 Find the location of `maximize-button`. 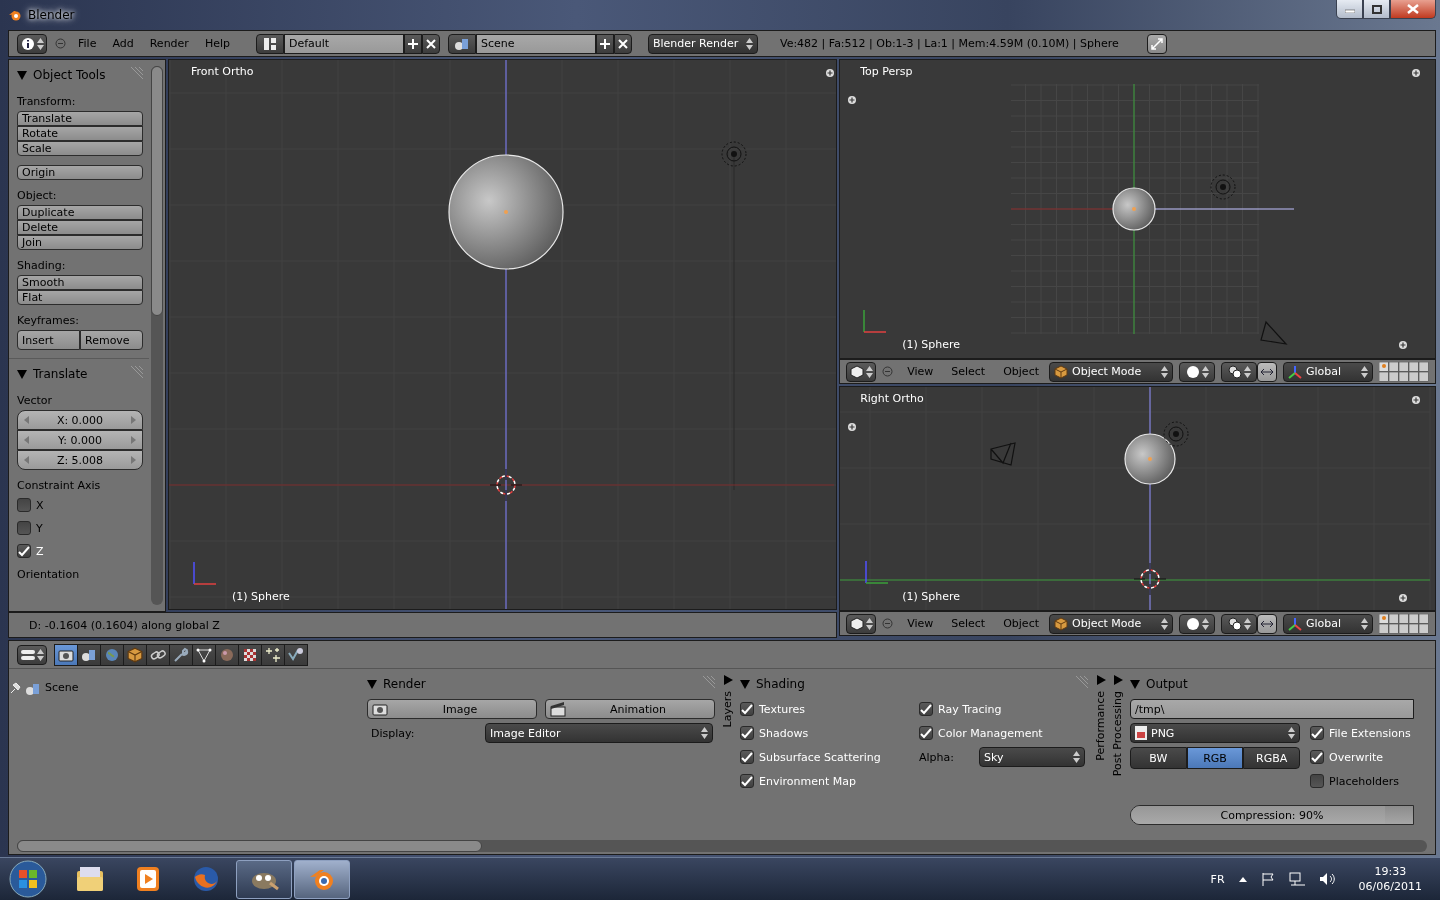

maximize-button is located at coordinates (1376, 9).